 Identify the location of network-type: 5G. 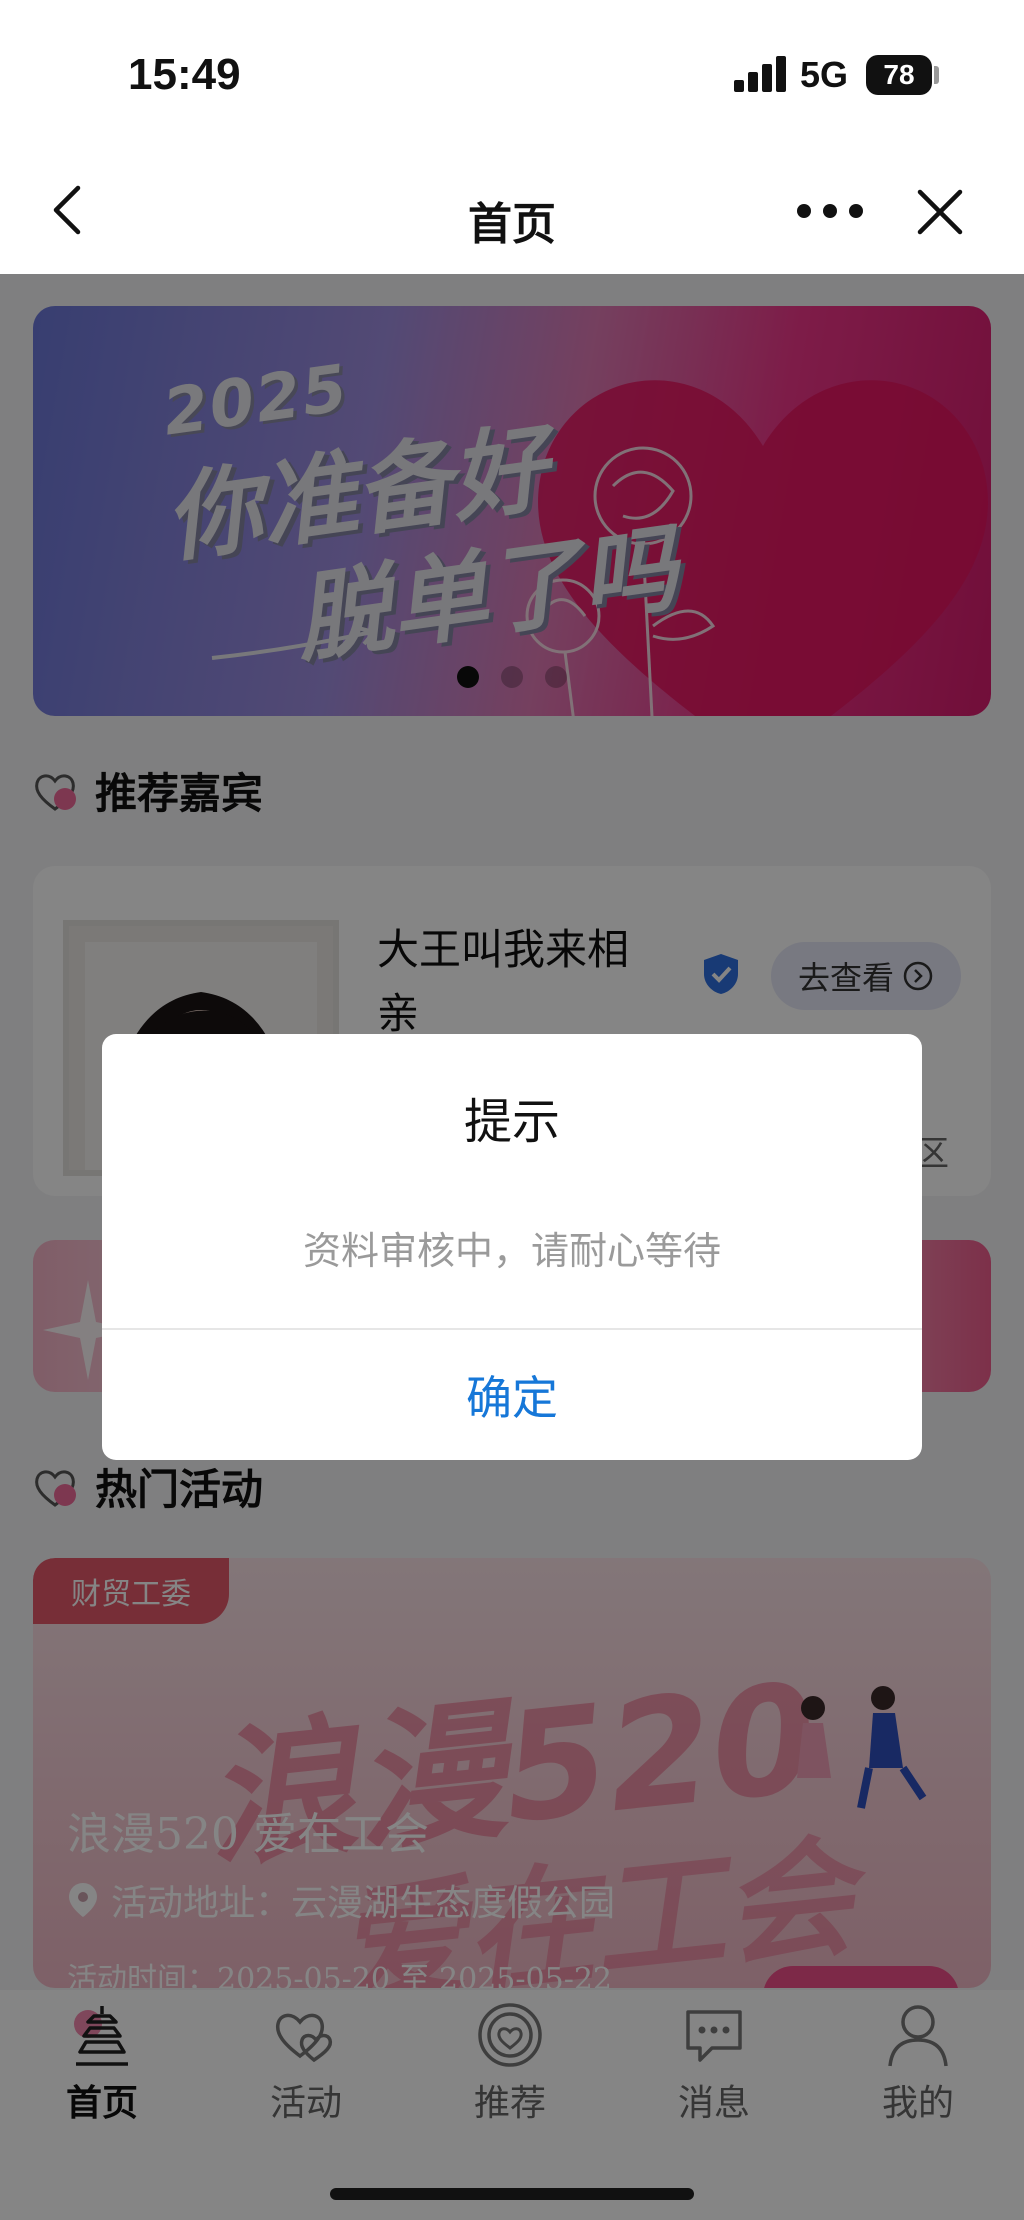
(824, 74).